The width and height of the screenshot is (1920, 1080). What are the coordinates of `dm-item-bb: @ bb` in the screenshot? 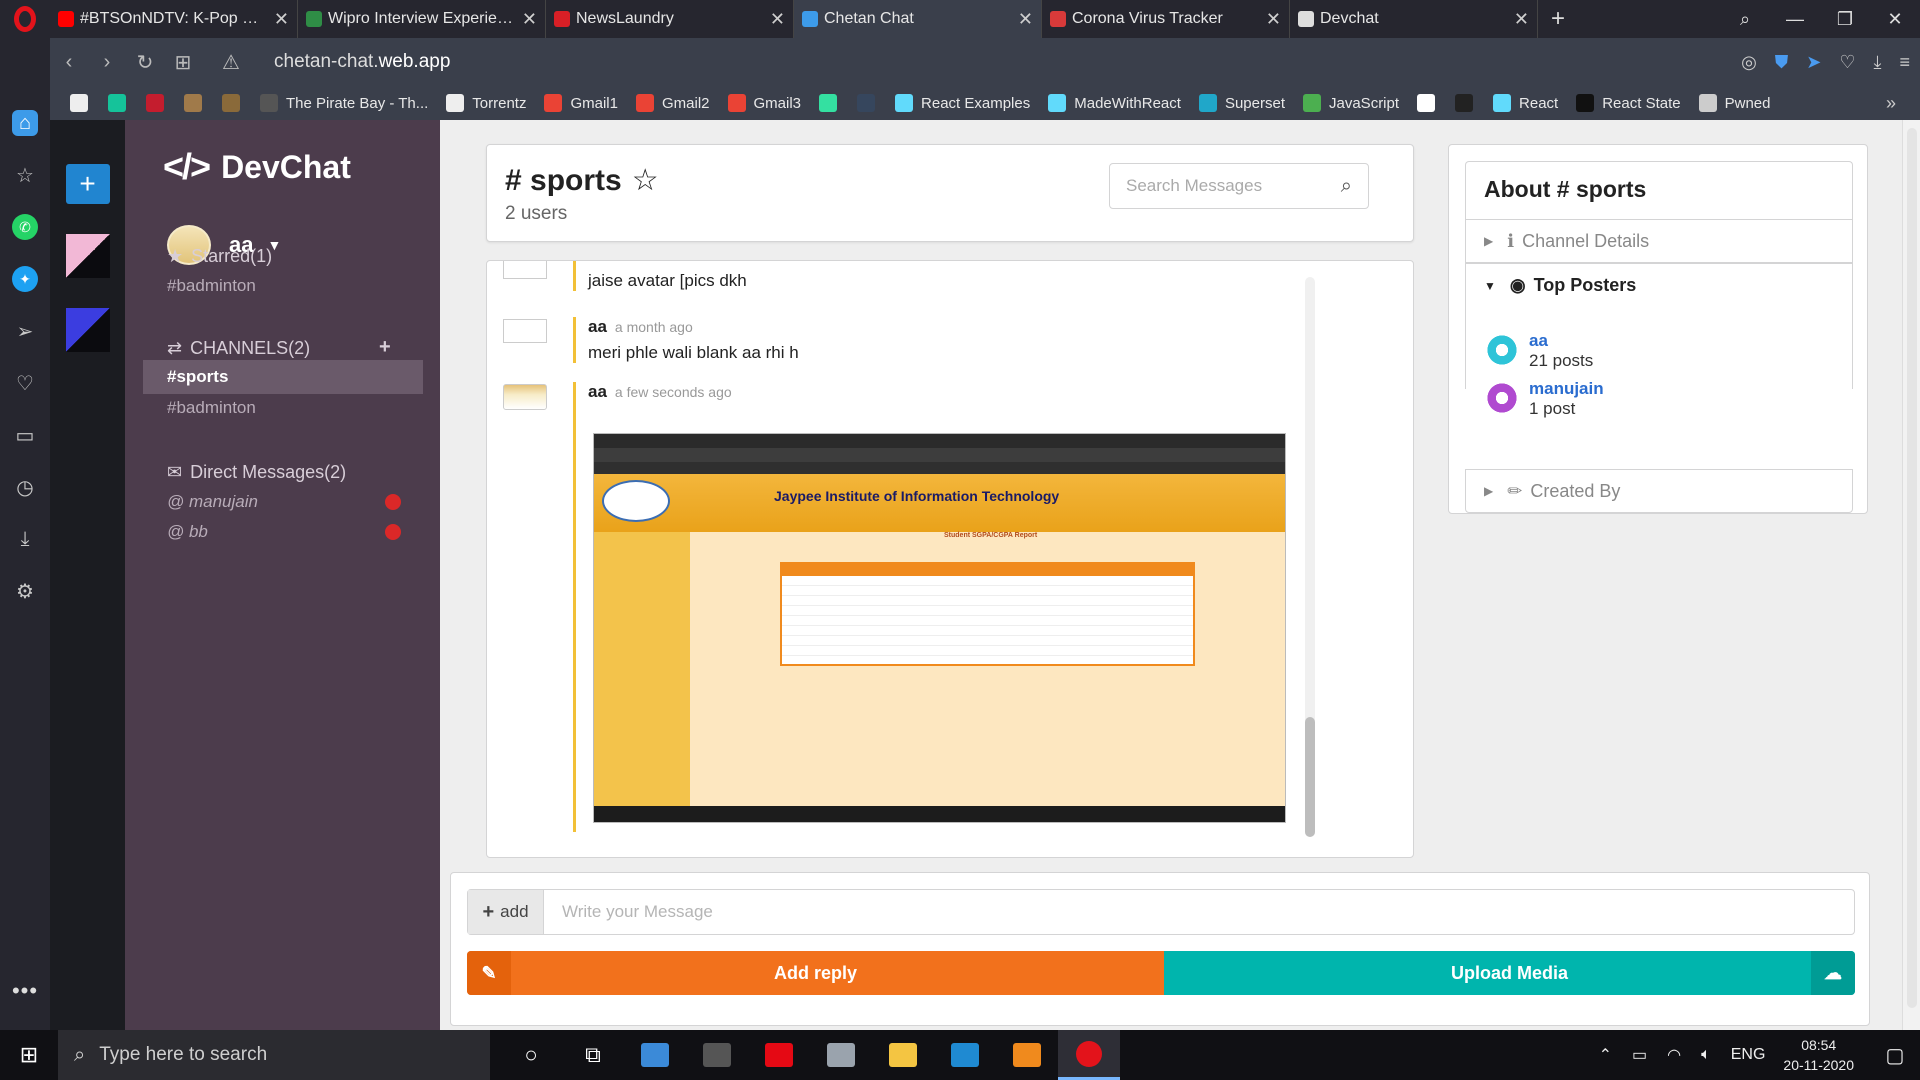 It's located at (284, 532).